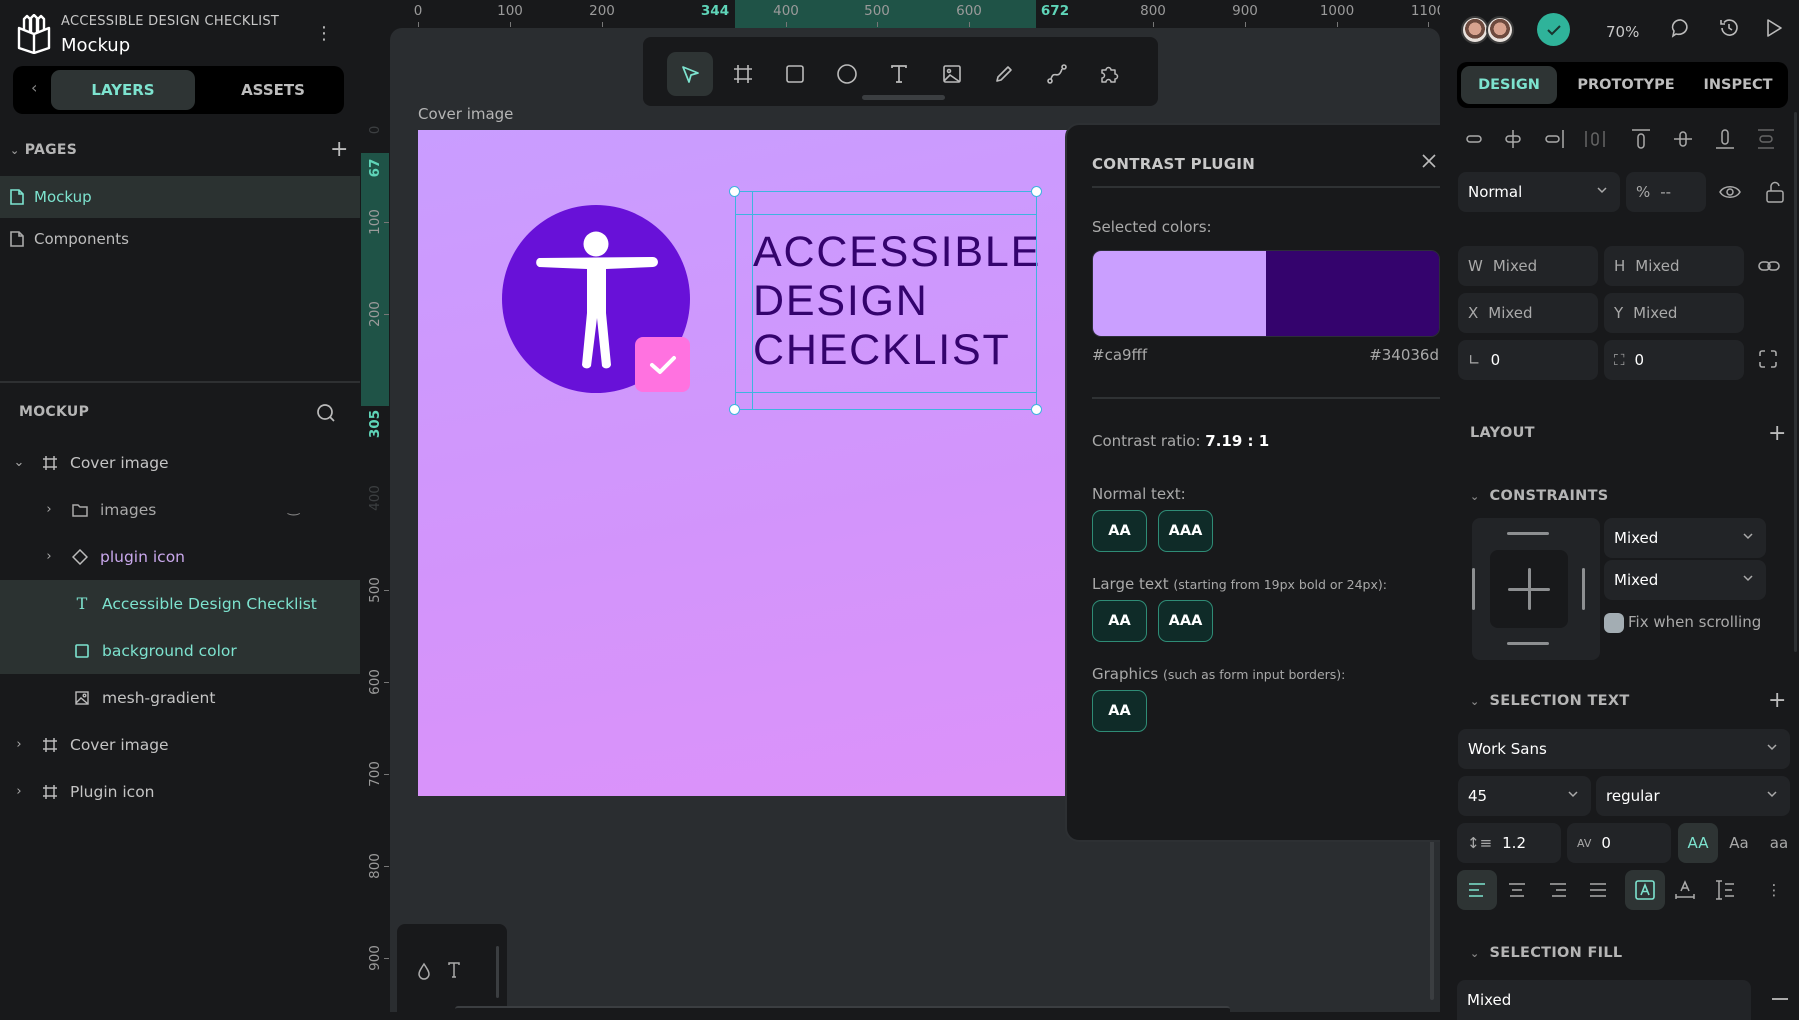  What do you see at coordinates (1739, 843) in the screenshot?
I see `titlecase-button: Aa` at bounding box center [1739, 843].